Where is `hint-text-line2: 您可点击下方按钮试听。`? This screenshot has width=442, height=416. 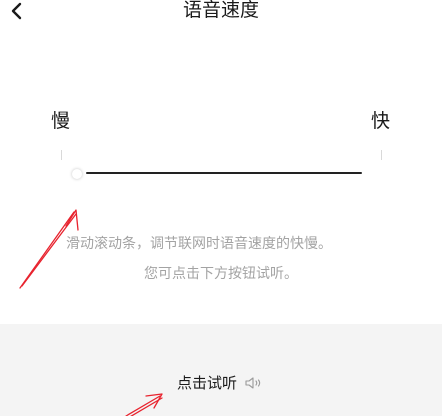
hint-text-line2: 您可点击下方按钮试听。 is located at coordinates (221, 274).